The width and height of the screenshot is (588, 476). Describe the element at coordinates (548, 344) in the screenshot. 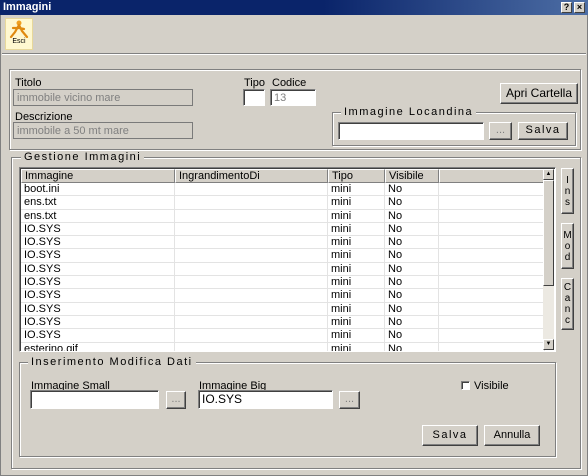

I see `scroll-down-icon: ▼` at that location.